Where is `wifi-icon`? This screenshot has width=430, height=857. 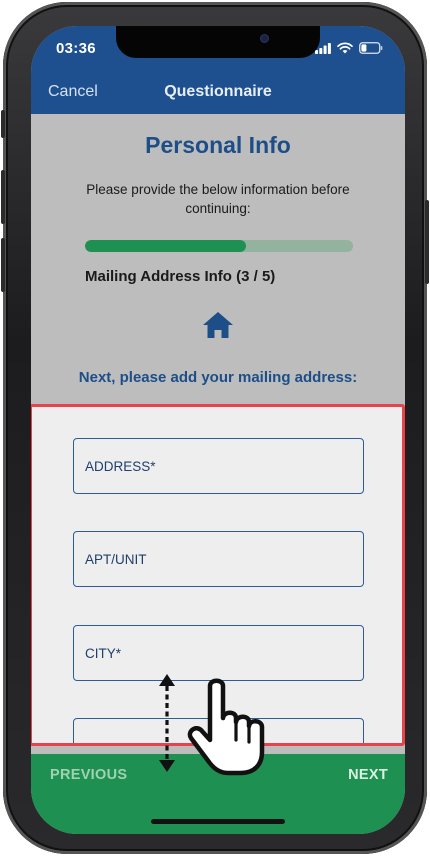 wifi-icon is located at coordinates (345, 48).